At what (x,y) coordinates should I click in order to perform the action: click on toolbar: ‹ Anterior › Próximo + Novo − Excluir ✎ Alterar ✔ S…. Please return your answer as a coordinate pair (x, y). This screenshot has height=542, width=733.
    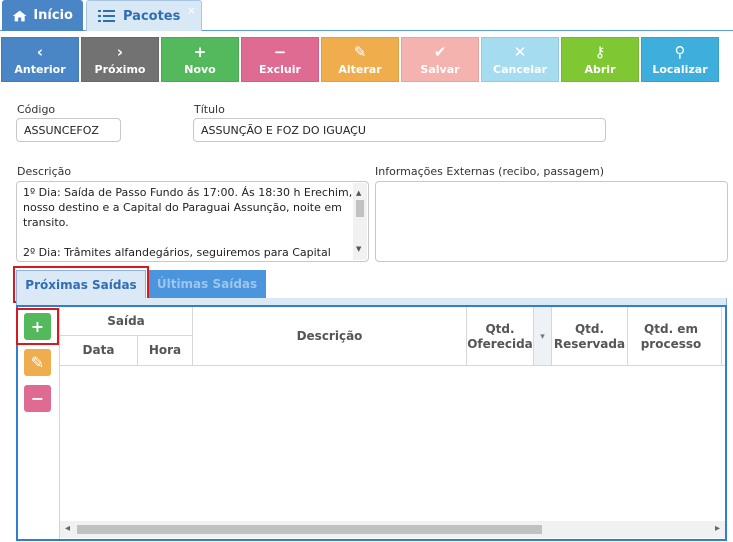
    Looking at the image, I should click on (366, 59).